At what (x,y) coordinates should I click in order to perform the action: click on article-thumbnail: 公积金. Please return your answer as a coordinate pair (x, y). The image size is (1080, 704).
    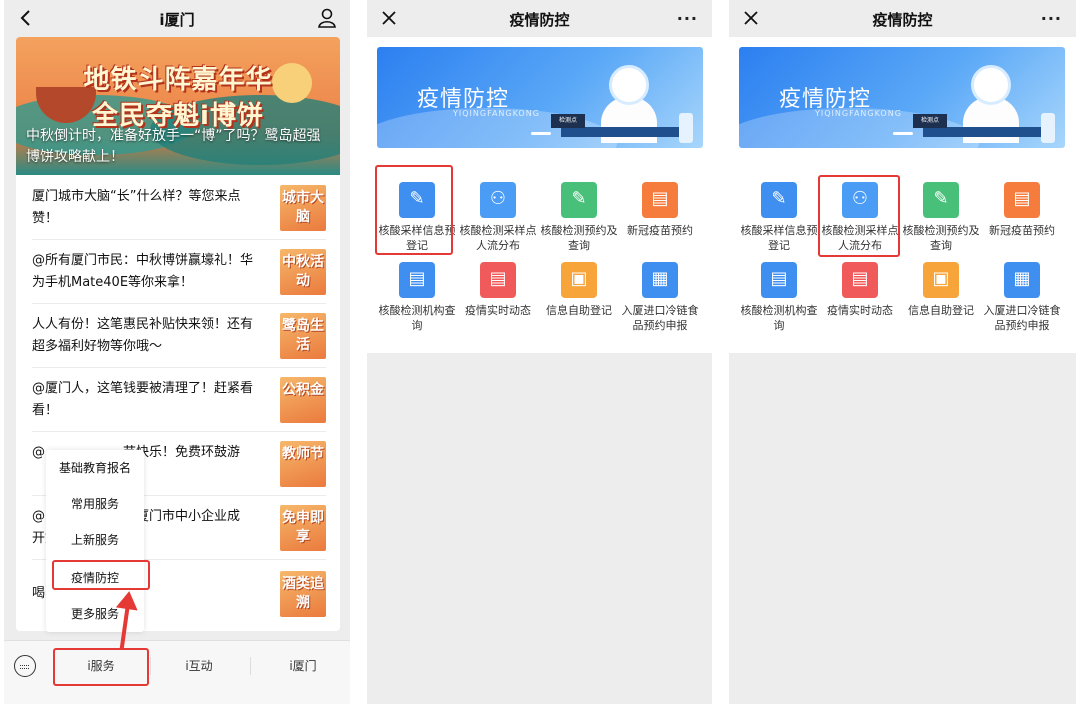
    Looking at the image, I should click on (303, 400).